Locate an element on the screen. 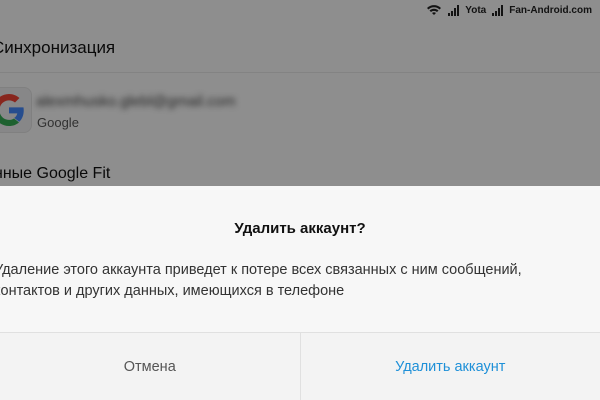  dialog-title: Удалить аккаунт? is located at coordinates (300, 228).